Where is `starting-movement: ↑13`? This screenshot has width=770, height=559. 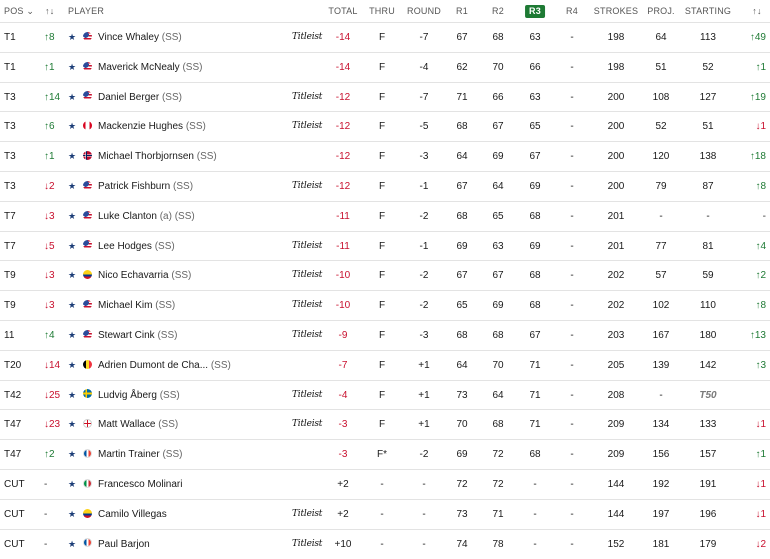
starting-movement: ↑13 is located at coordinates (757, 335).